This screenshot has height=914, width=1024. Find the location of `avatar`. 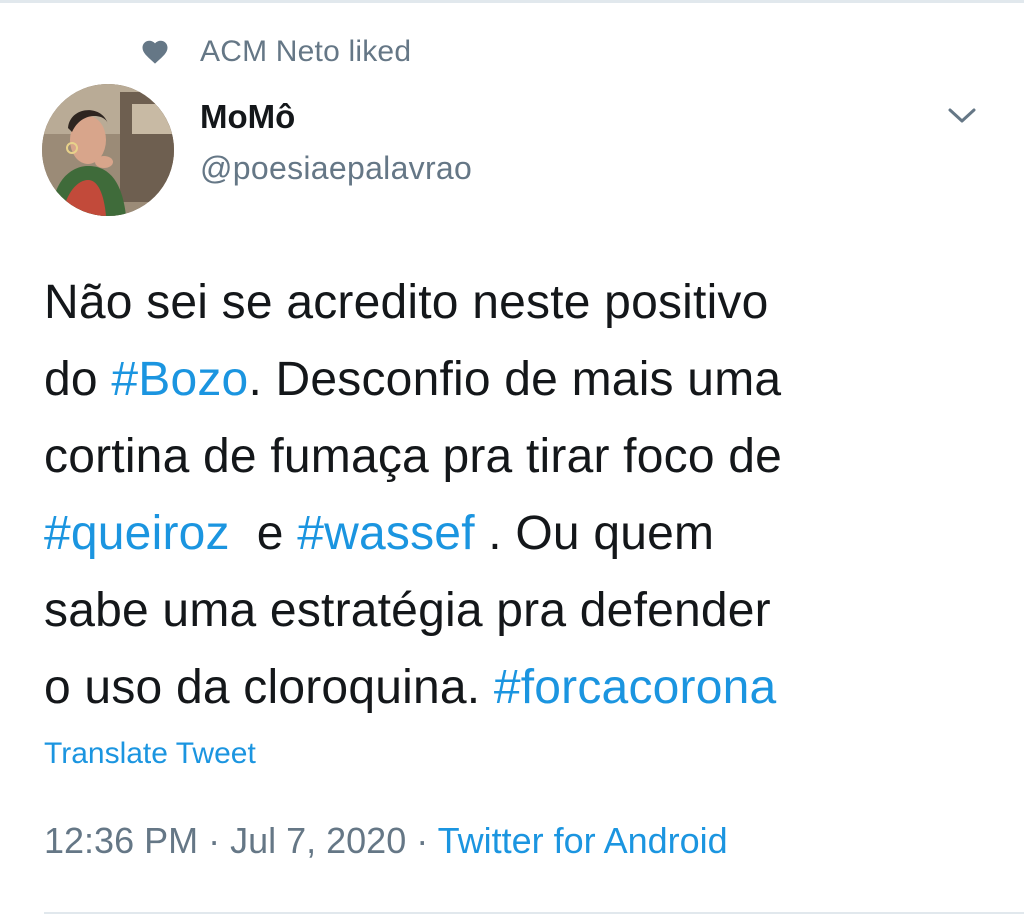

avatar is located at coordinates (108, 150).